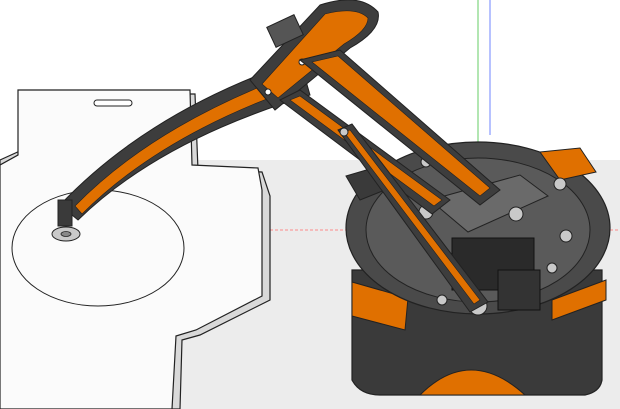 This screenshot has width=620, height=409. I want to click on servo-motor-lower, so click(519, 290).